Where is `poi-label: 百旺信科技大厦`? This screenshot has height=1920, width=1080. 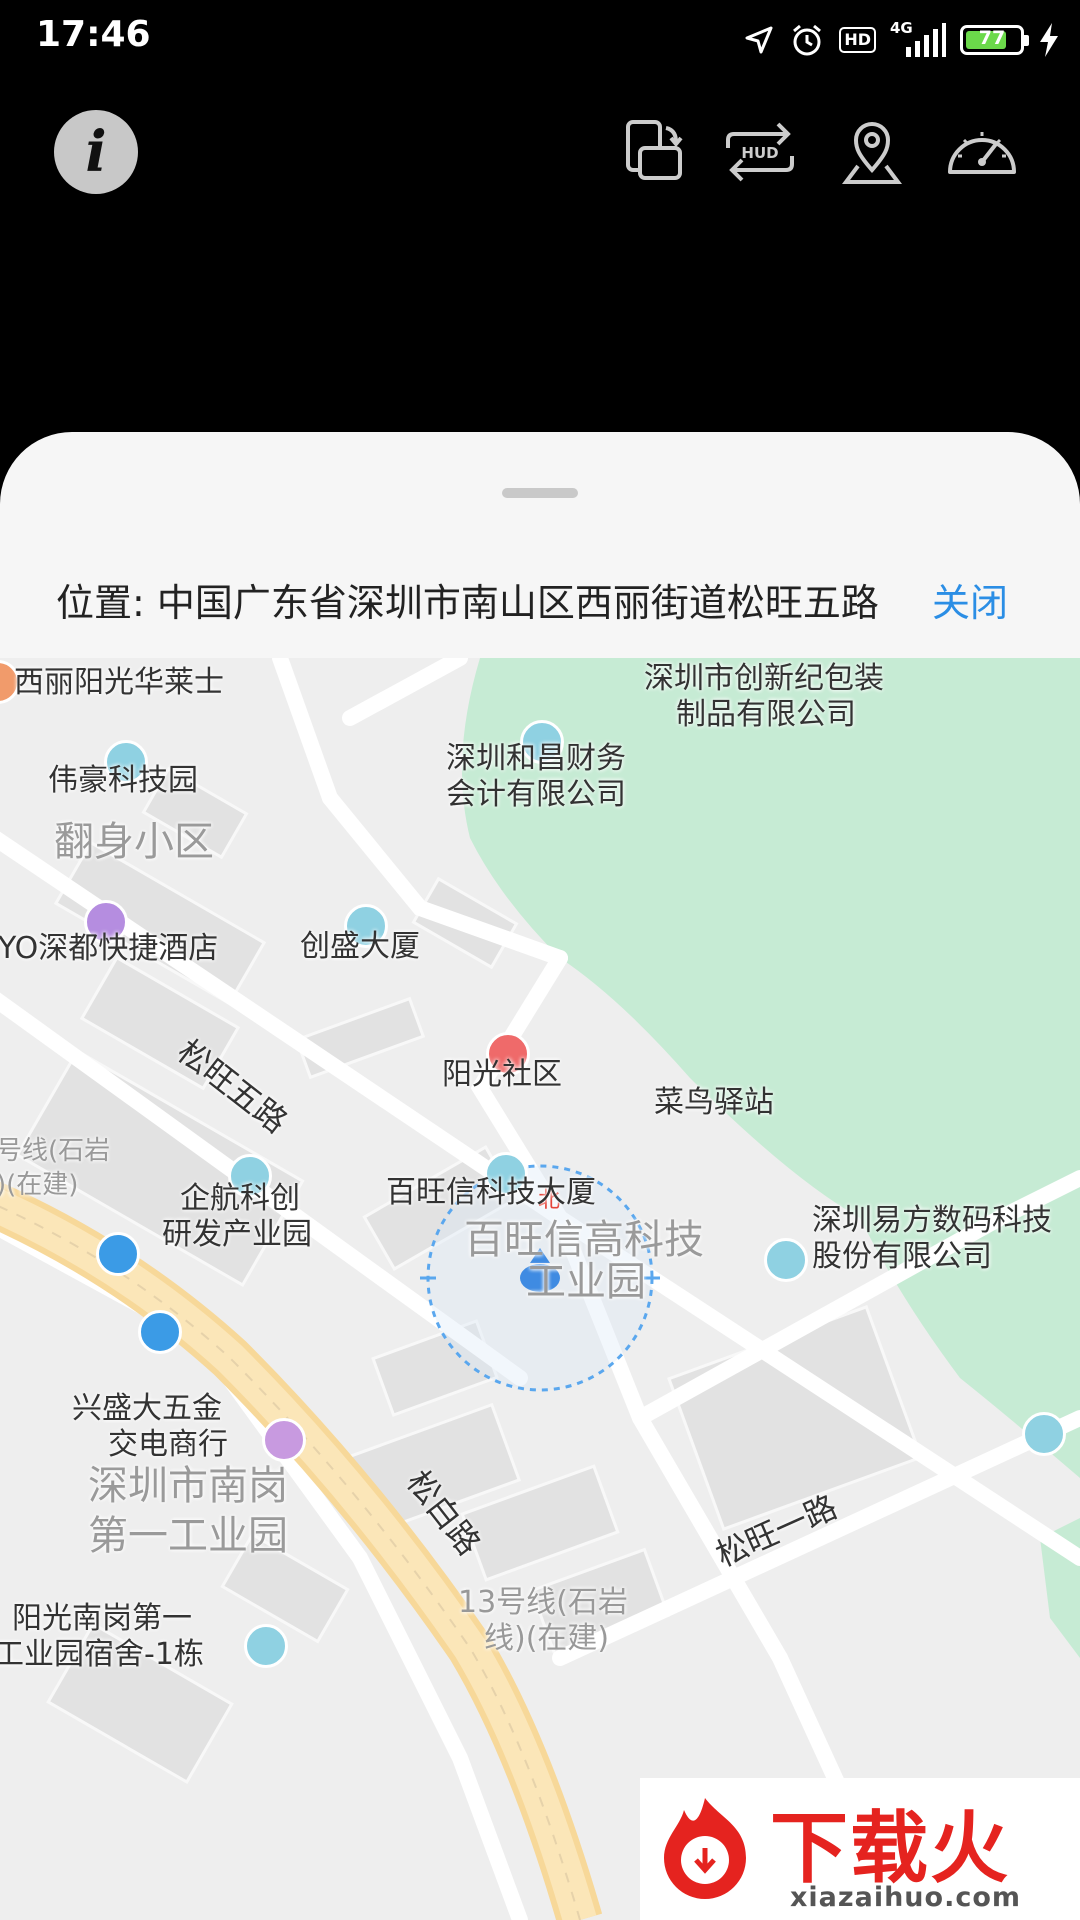
poi-label: 百旺信科技大厦 is located at coordinates (491, 1193).